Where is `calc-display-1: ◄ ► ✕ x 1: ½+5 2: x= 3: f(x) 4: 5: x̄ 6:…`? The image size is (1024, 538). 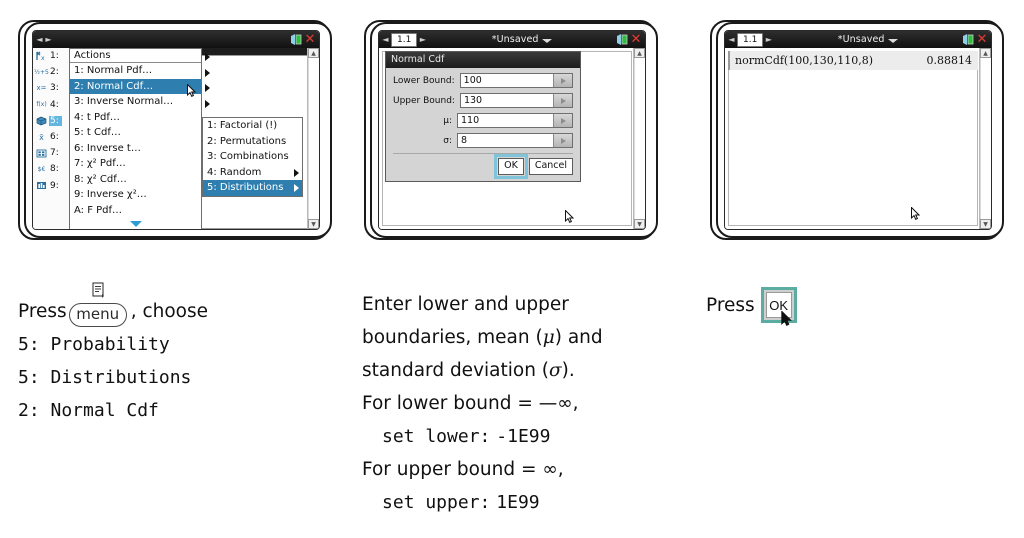
calc-display-1: ◄ ► ✕ x 1: ½+5 2: x= 3: f(x) 4: 5: x̄ 6:… is located at coordinates (176, 130).